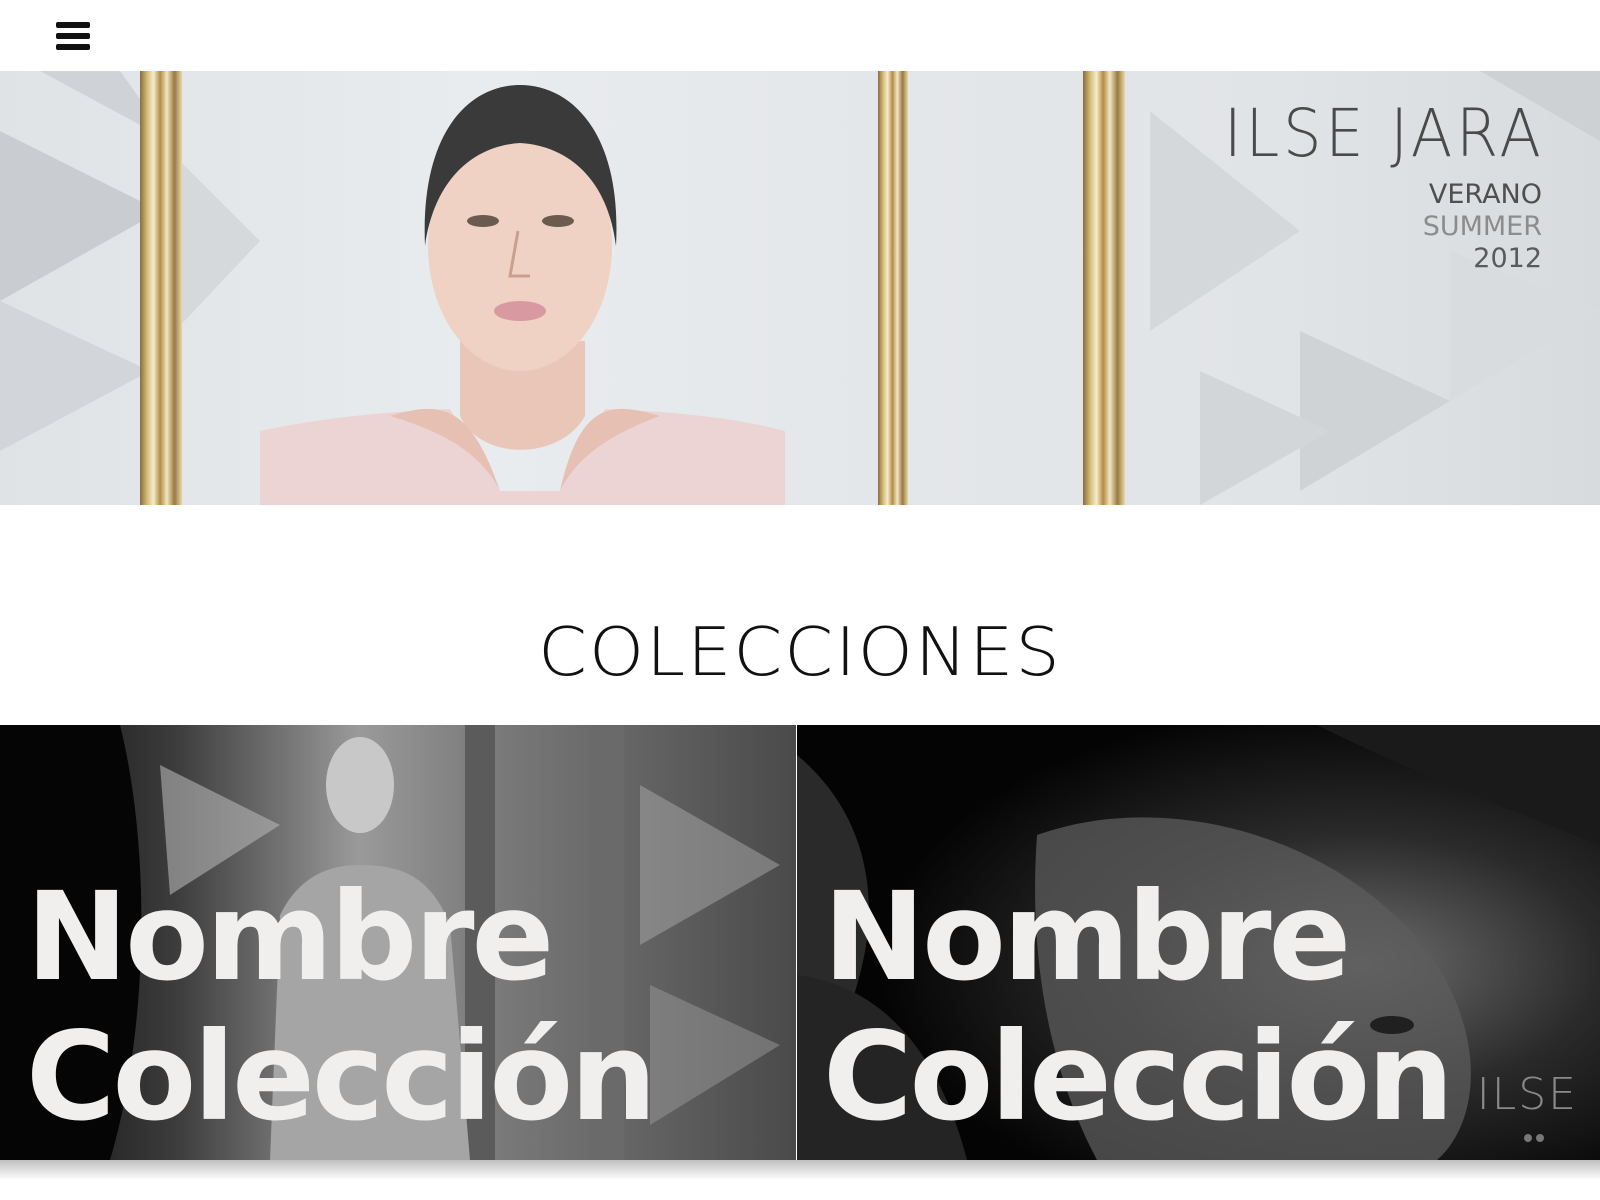  I want to click on top-bar, so click(800, 35).